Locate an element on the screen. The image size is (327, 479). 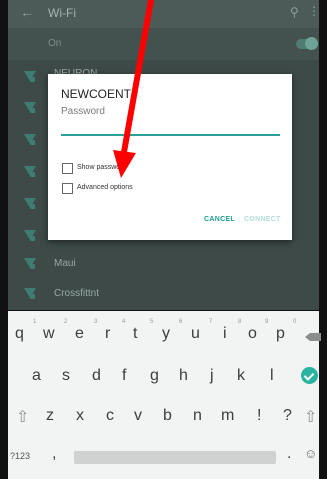
wifi-toggle-bar: On is located at coordinates (163, 44).